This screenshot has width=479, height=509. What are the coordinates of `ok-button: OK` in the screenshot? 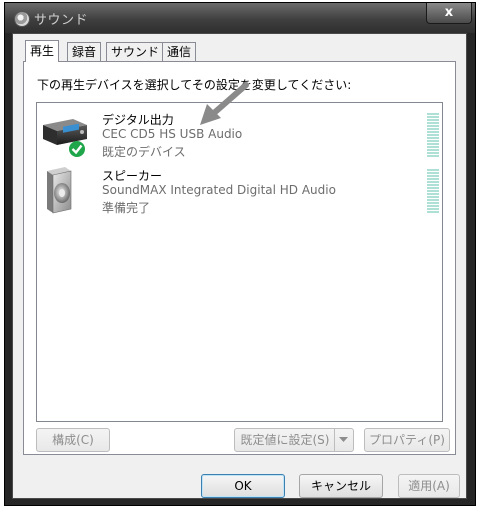 It's located at (243, 486).